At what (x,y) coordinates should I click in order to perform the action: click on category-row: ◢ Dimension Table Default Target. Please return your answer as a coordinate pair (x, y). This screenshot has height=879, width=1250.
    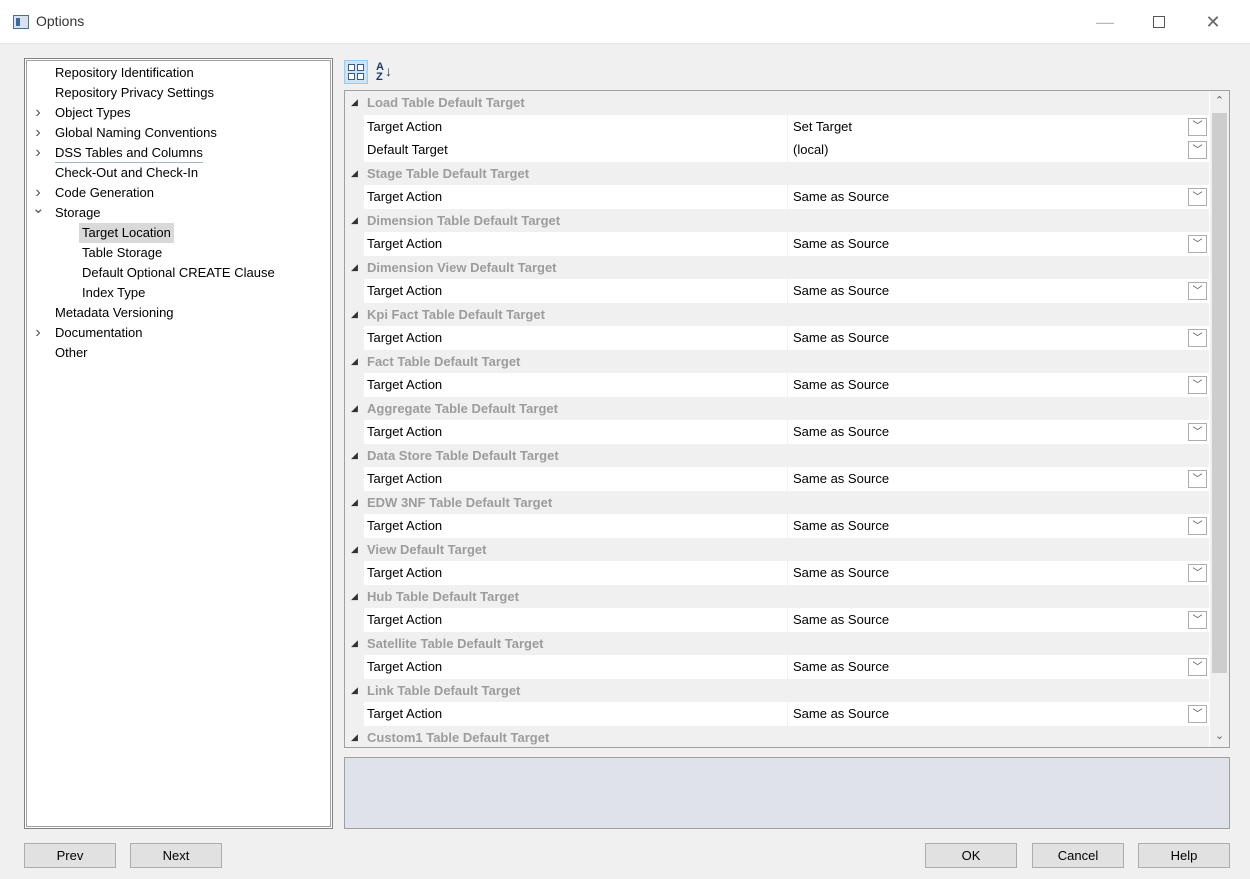
    Looking at the image, I should click on (777, 220).